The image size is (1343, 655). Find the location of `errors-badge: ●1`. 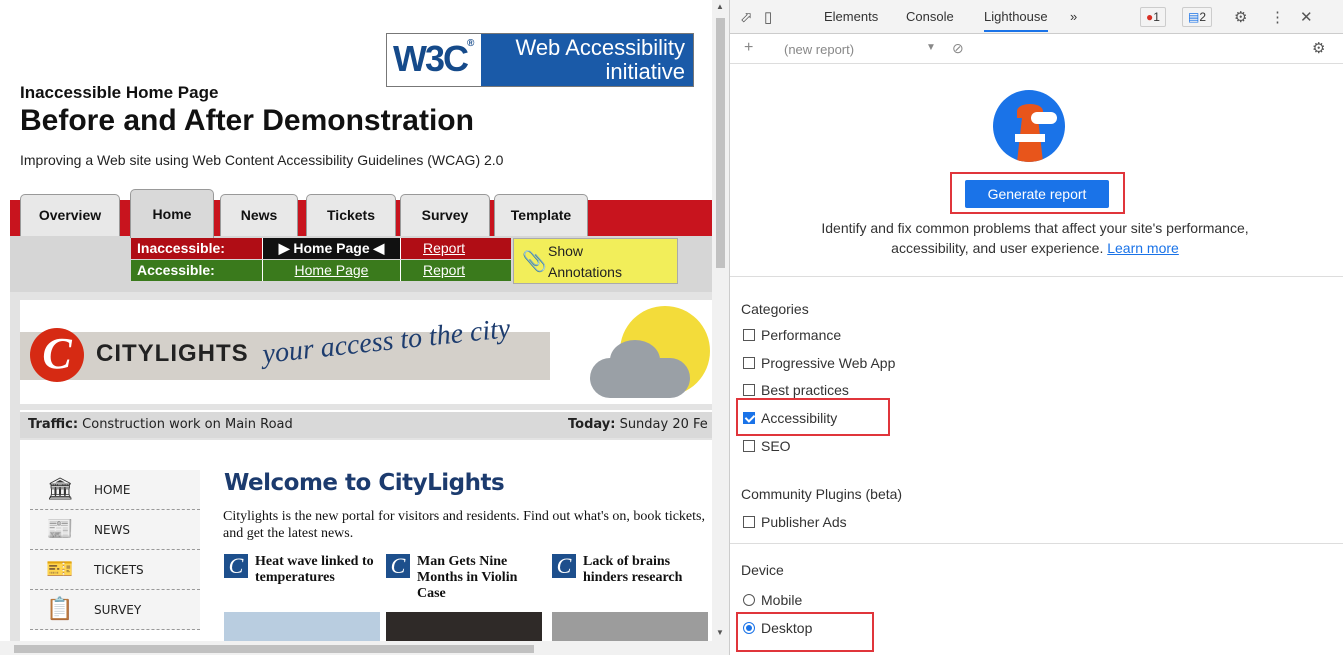

errors-badge: ●1 is located at coordinates (1153, 17).